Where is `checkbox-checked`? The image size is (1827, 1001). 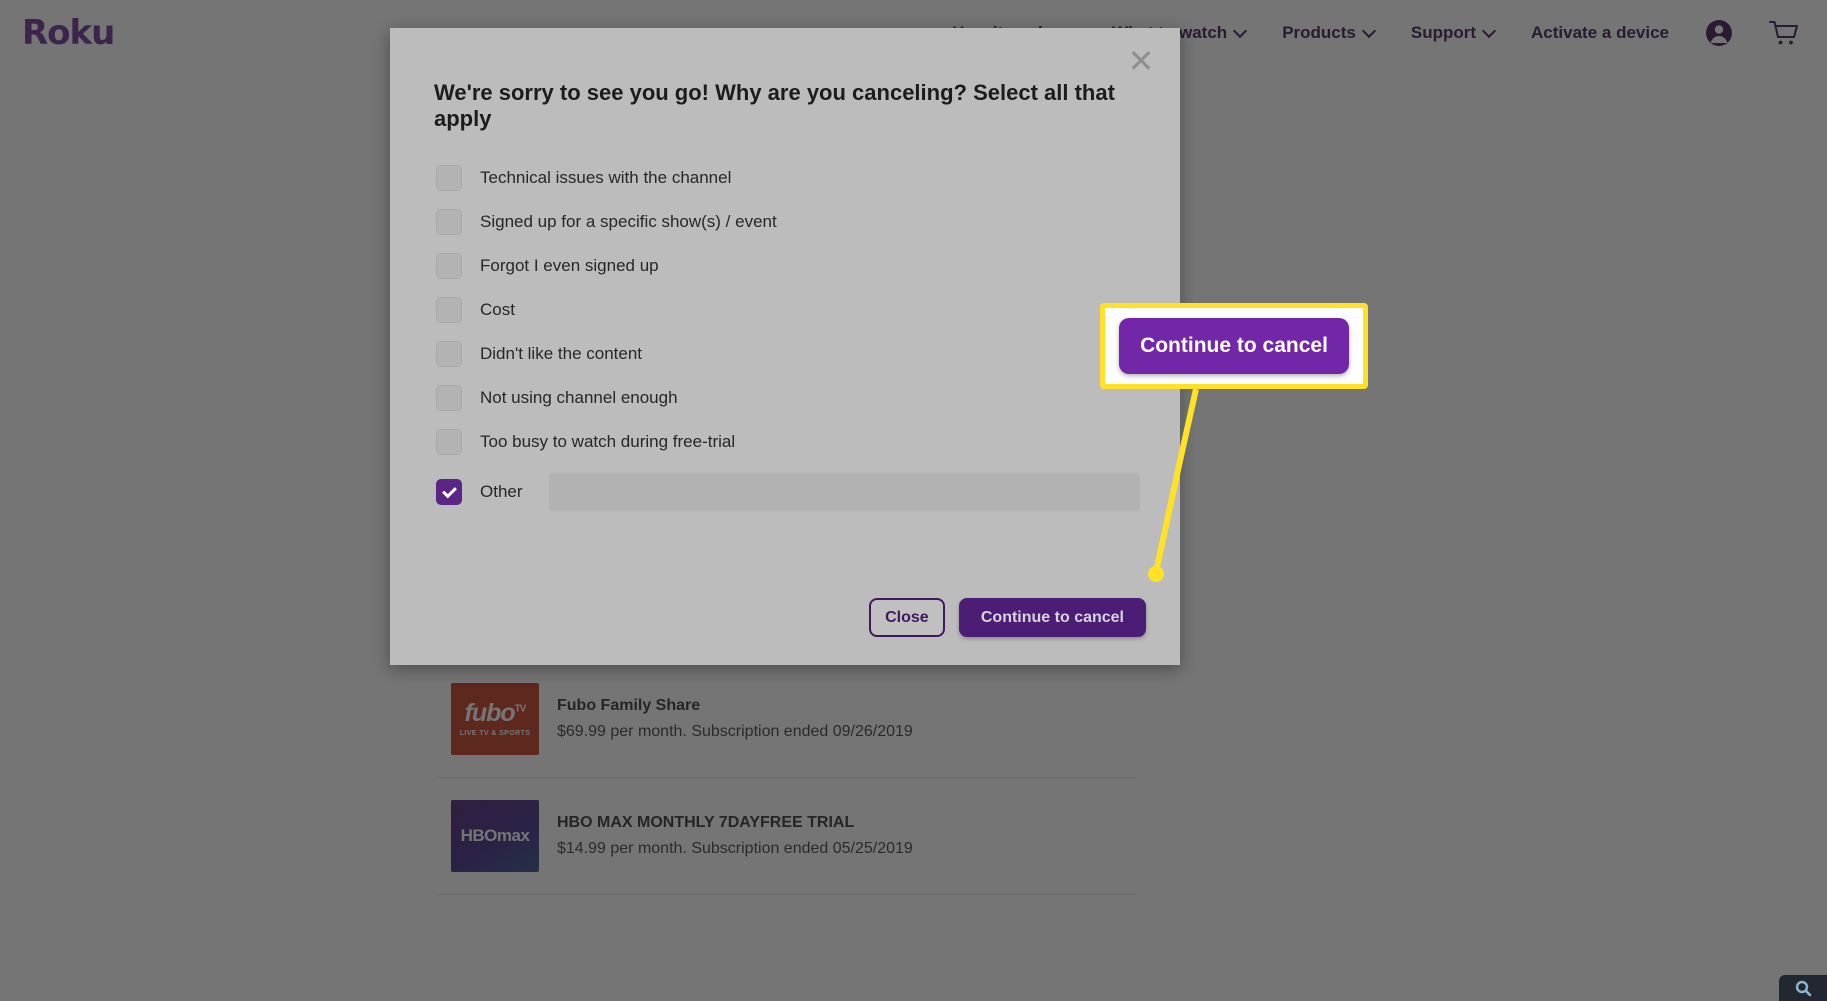
checkbox-checked is located at coordinates (449, 492).